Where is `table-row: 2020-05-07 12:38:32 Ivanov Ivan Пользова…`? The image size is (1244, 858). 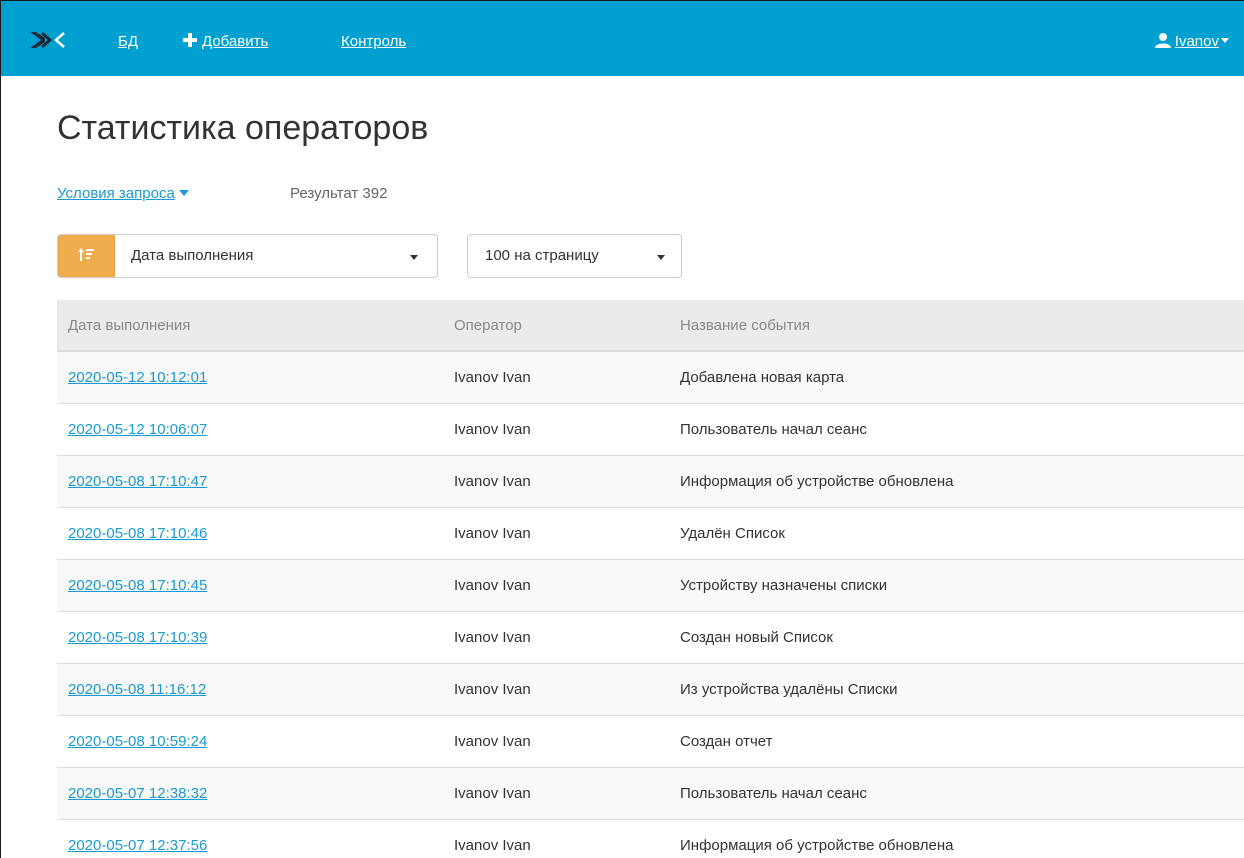 table-row: 2020-05-07 12:38:32 Ivanov Ivan Пользова… is located at coordinates (650, 794).